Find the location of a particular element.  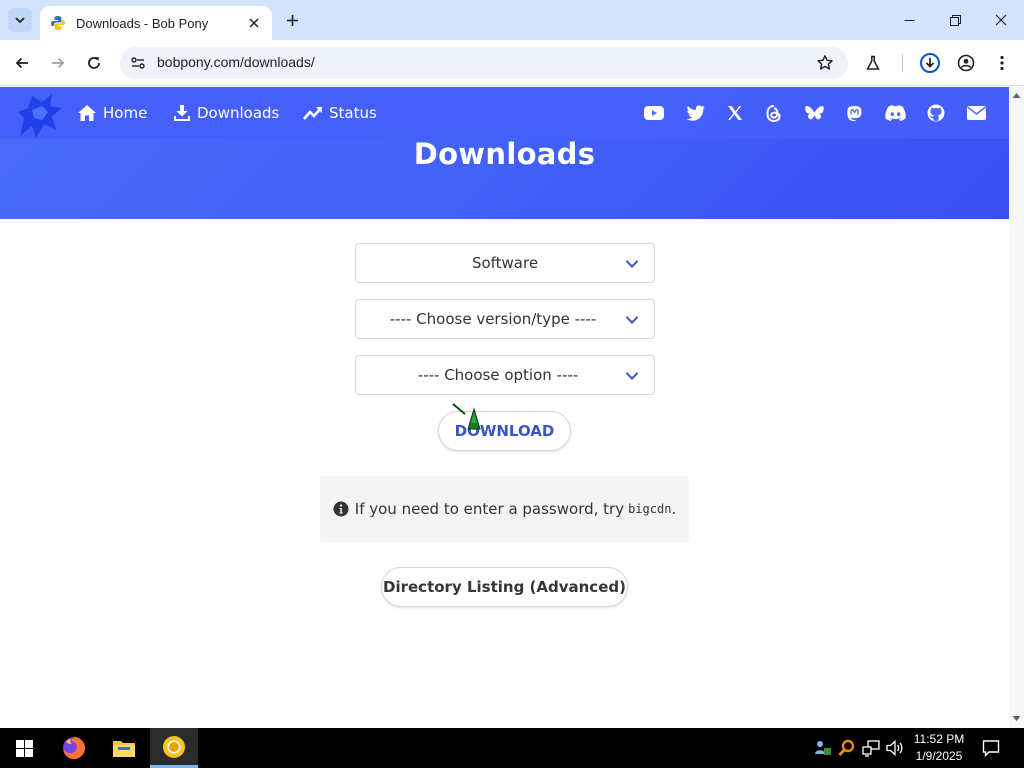

github-icon is located at coordinates (936, 113).